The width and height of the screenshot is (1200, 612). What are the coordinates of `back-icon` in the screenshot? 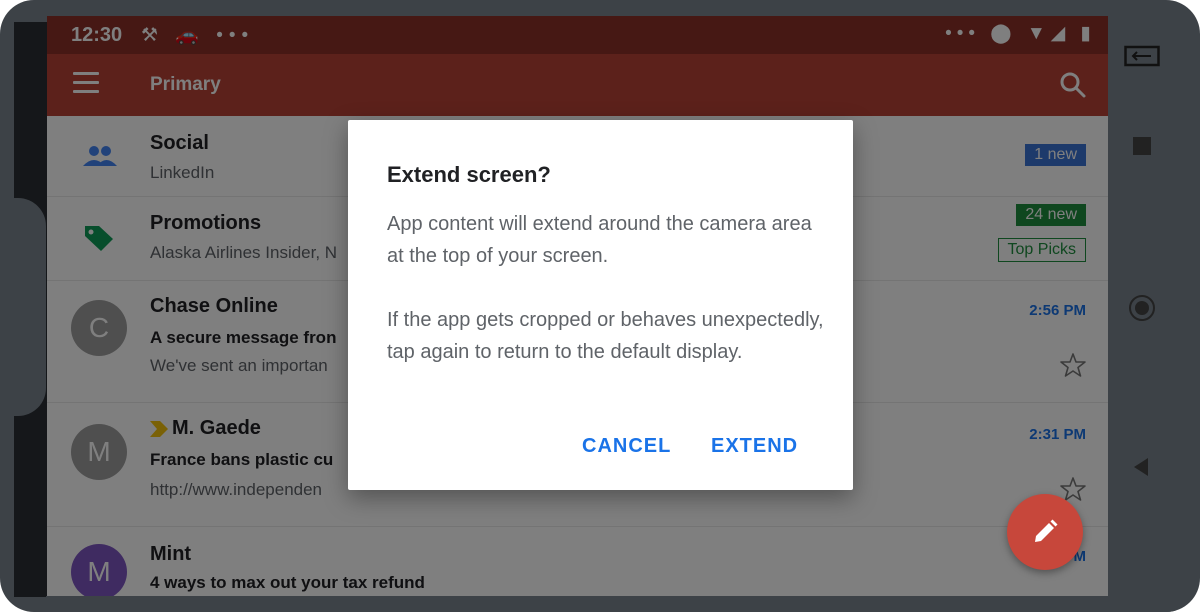 It's located at (1141, 467).